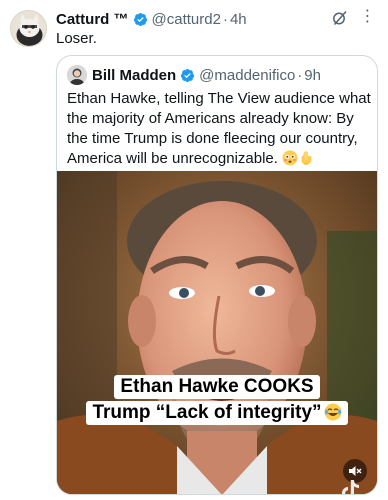 Image resolution: width=388 pixels, height=500 pixels. I want to click on caption-line-1: Ethan Hawke COOKS, so click(217, 387).